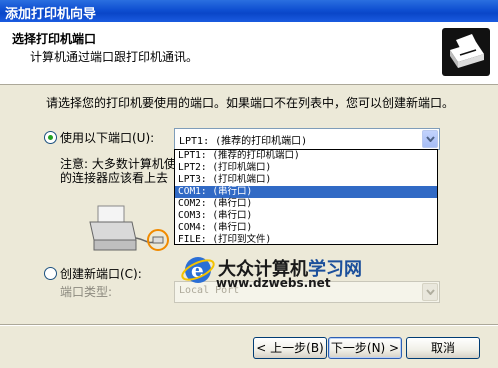 The width and height of the screenshot is (498, 368). I want to click on port-option: FILE: (打印到文件), so click(306, 240).